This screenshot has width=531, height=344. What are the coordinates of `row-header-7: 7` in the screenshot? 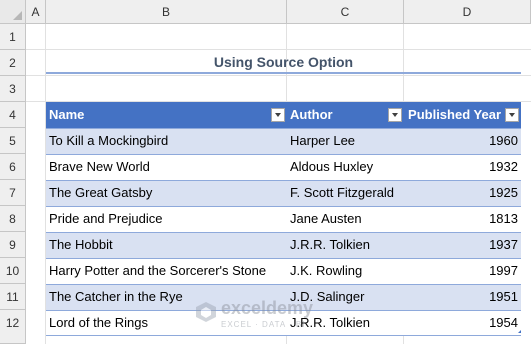 It's located at (13, 193).